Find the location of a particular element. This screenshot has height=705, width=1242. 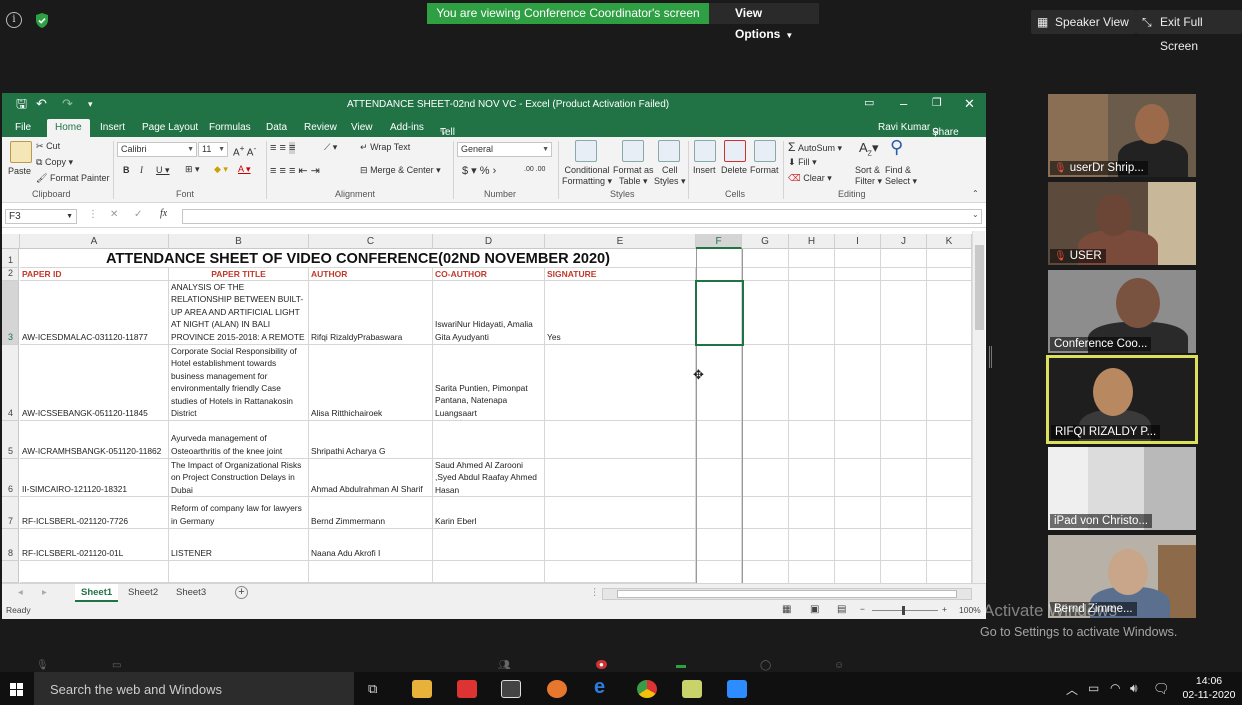

row-header: 2 is located at coordinates (10, 274).